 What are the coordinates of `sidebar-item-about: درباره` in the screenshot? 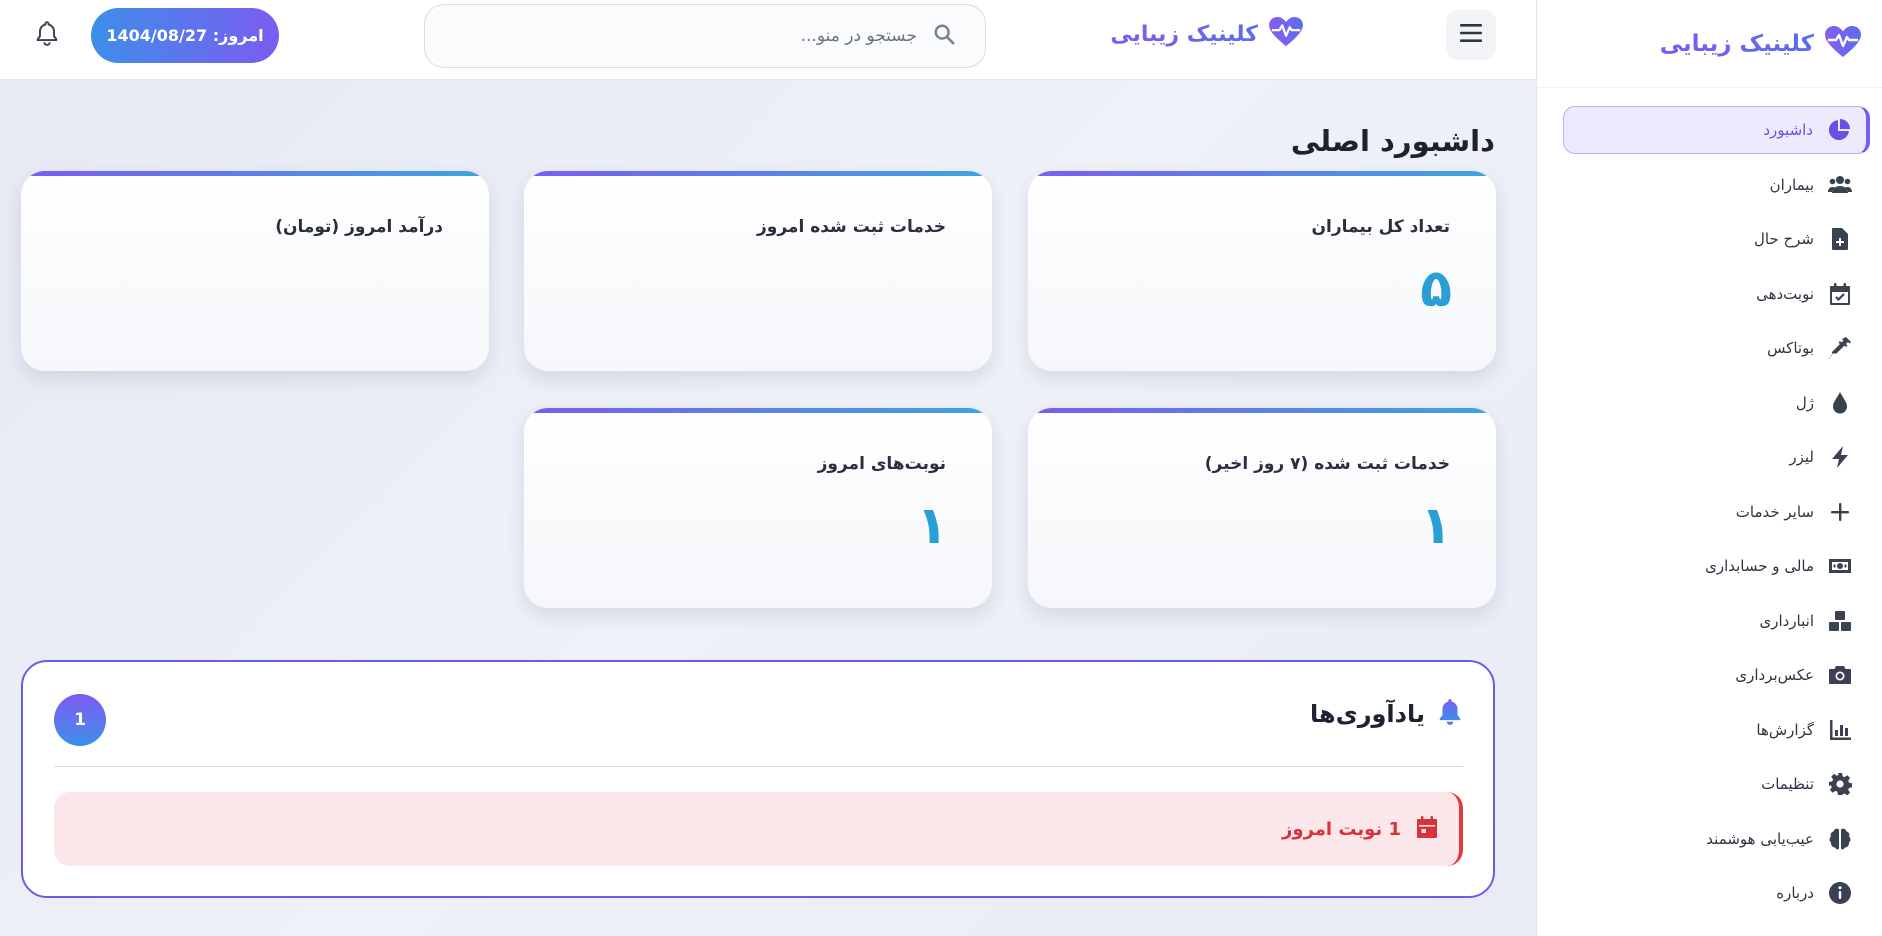 It's located at (1716, 893).